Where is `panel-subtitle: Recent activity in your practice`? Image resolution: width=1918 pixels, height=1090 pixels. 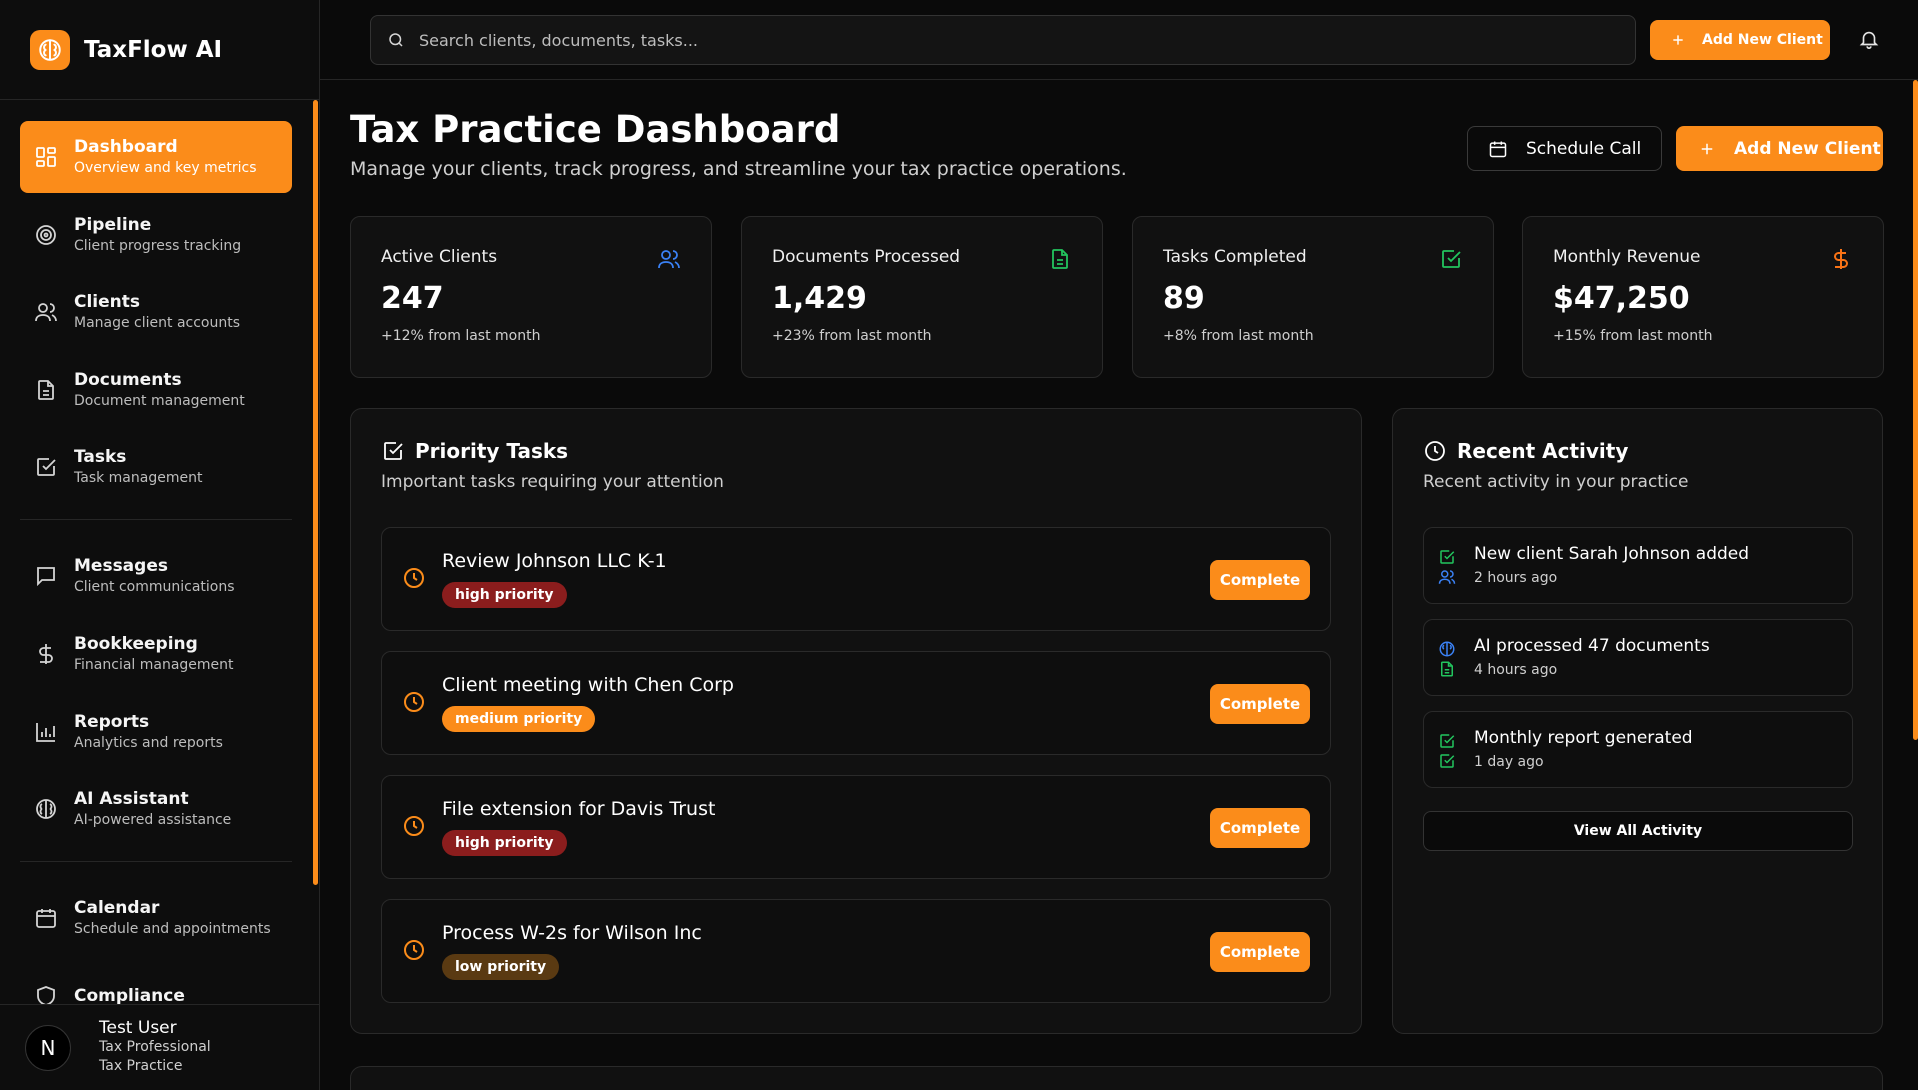 panel-subtitle: Recent activity in your practice is located at coordinates (1556, 482).